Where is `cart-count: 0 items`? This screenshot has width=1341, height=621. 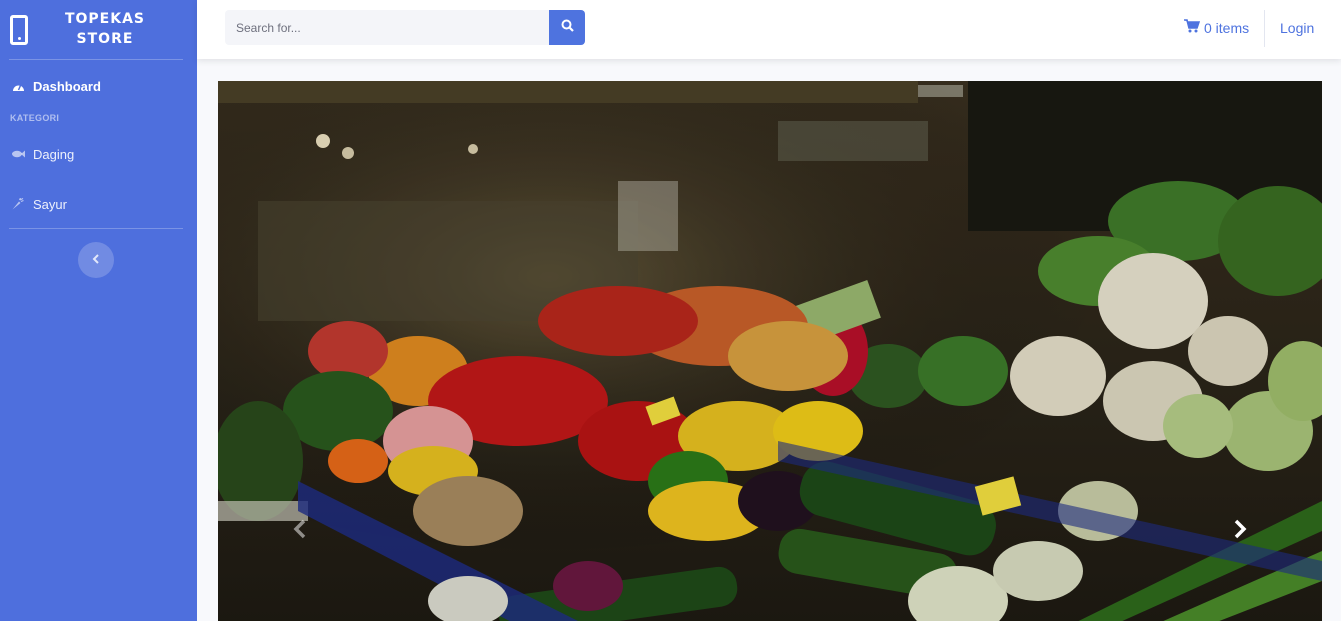
cart-count: 0 items is located at coordinates (1227, 27).